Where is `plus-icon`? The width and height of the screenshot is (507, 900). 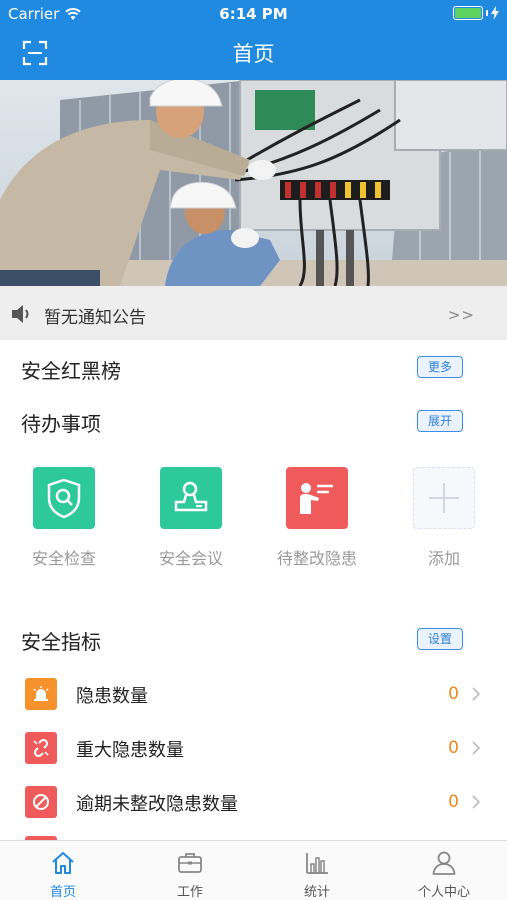 plus-icon is located at coordinates (444, 498).